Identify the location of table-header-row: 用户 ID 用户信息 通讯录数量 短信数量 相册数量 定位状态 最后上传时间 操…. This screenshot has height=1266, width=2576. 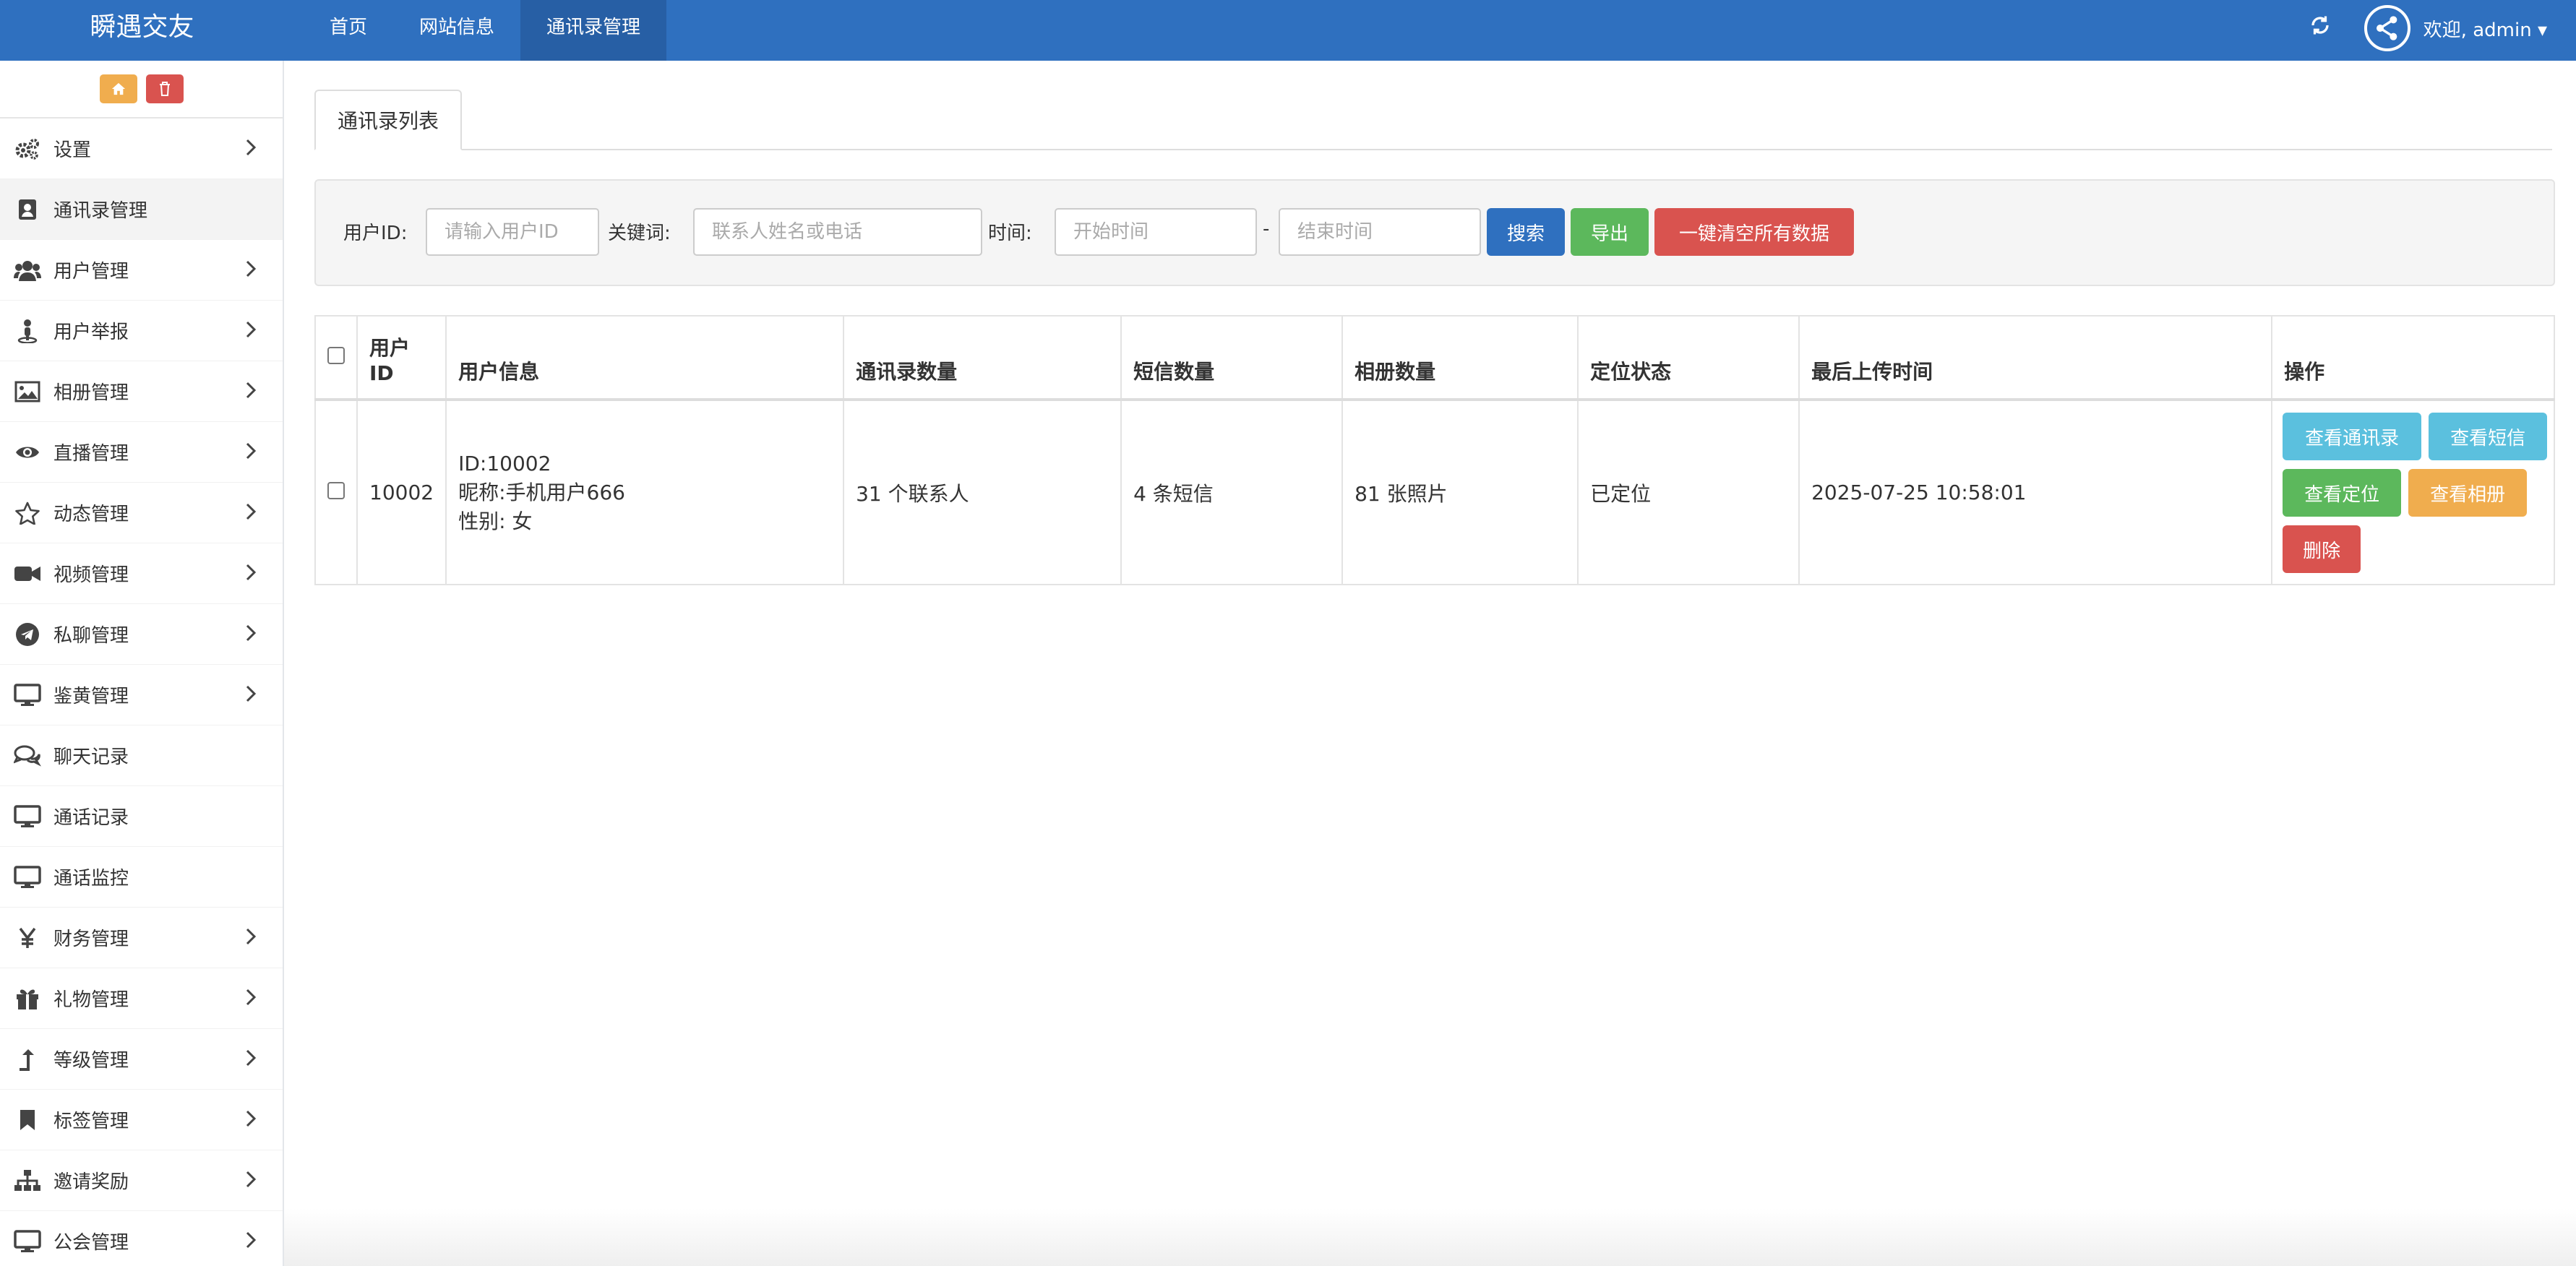
(1435, 358).